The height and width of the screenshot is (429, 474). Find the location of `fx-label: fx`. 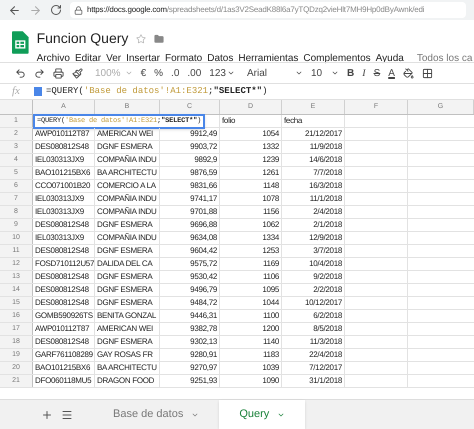

fx-label: fx is located at coordinates (16, 92).